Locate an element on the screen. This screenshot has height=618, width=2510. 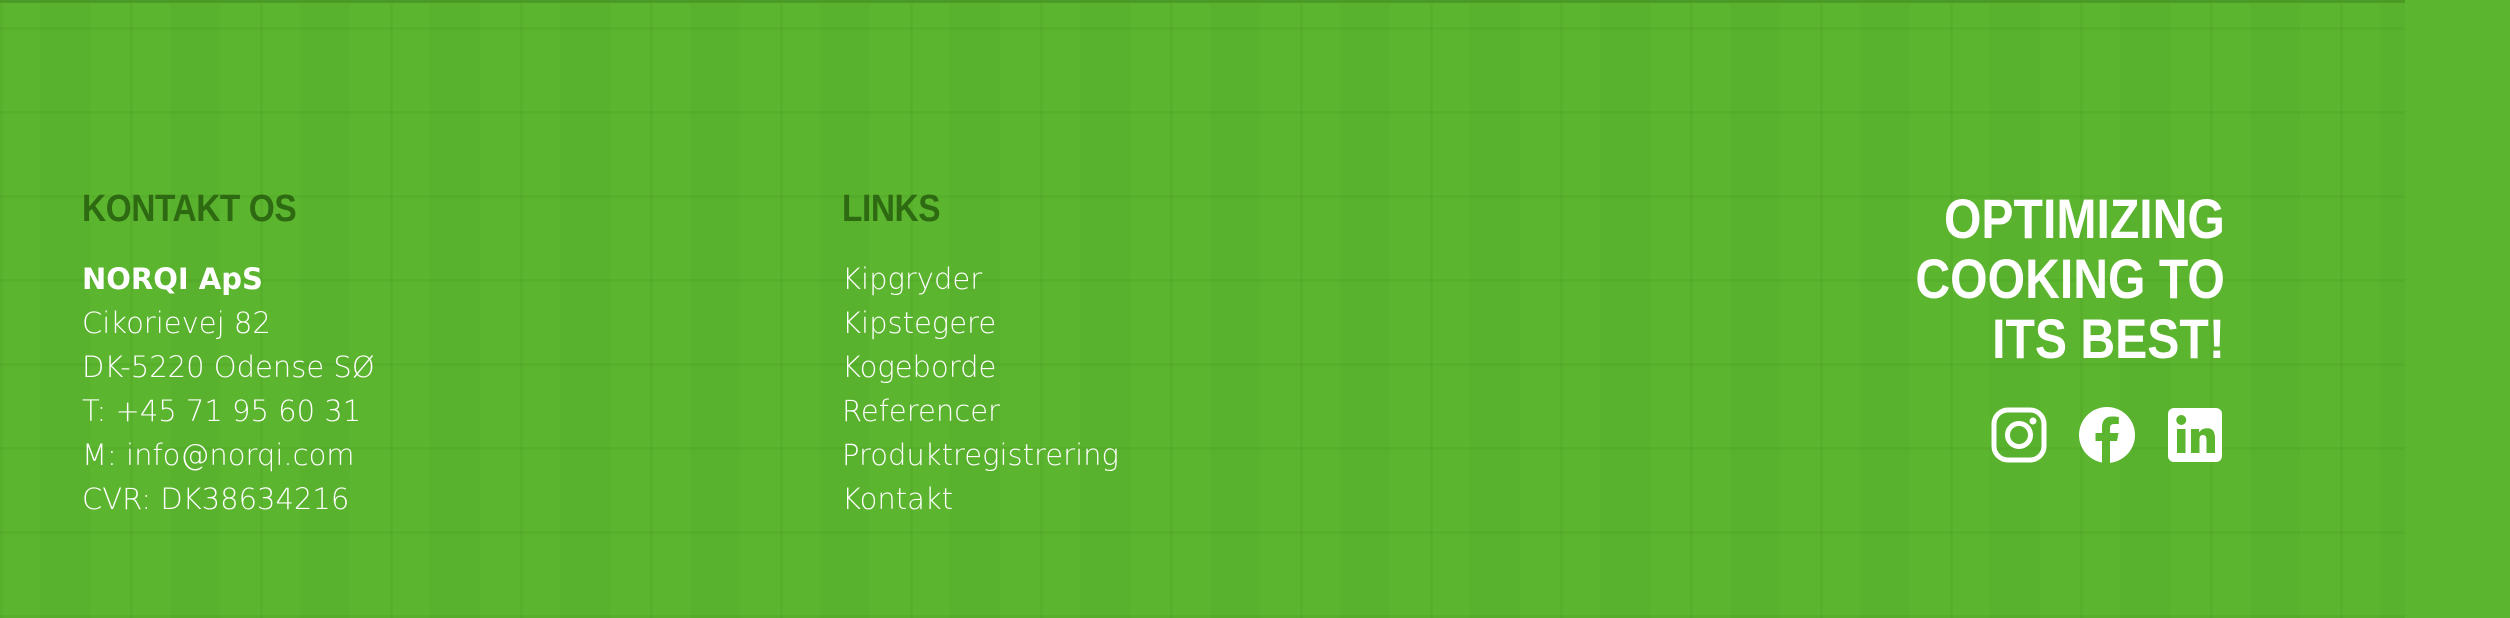
company-name: NORQI ApS is located at coordinates (172, 279).